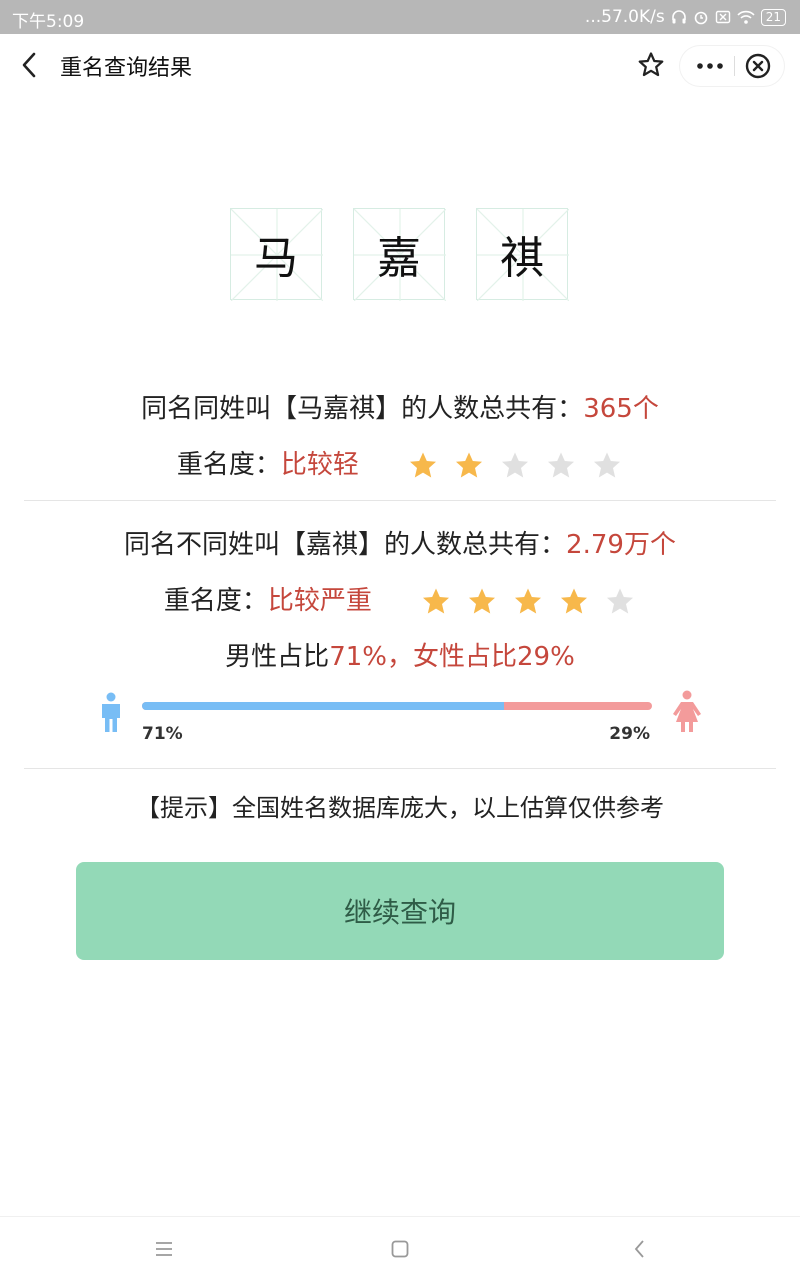 Image resolution: width=800 pixels, height=1281 pixels. Describe the element at coordinates (276, 258) in the screenshot. I see `name-char: 马` at that location.